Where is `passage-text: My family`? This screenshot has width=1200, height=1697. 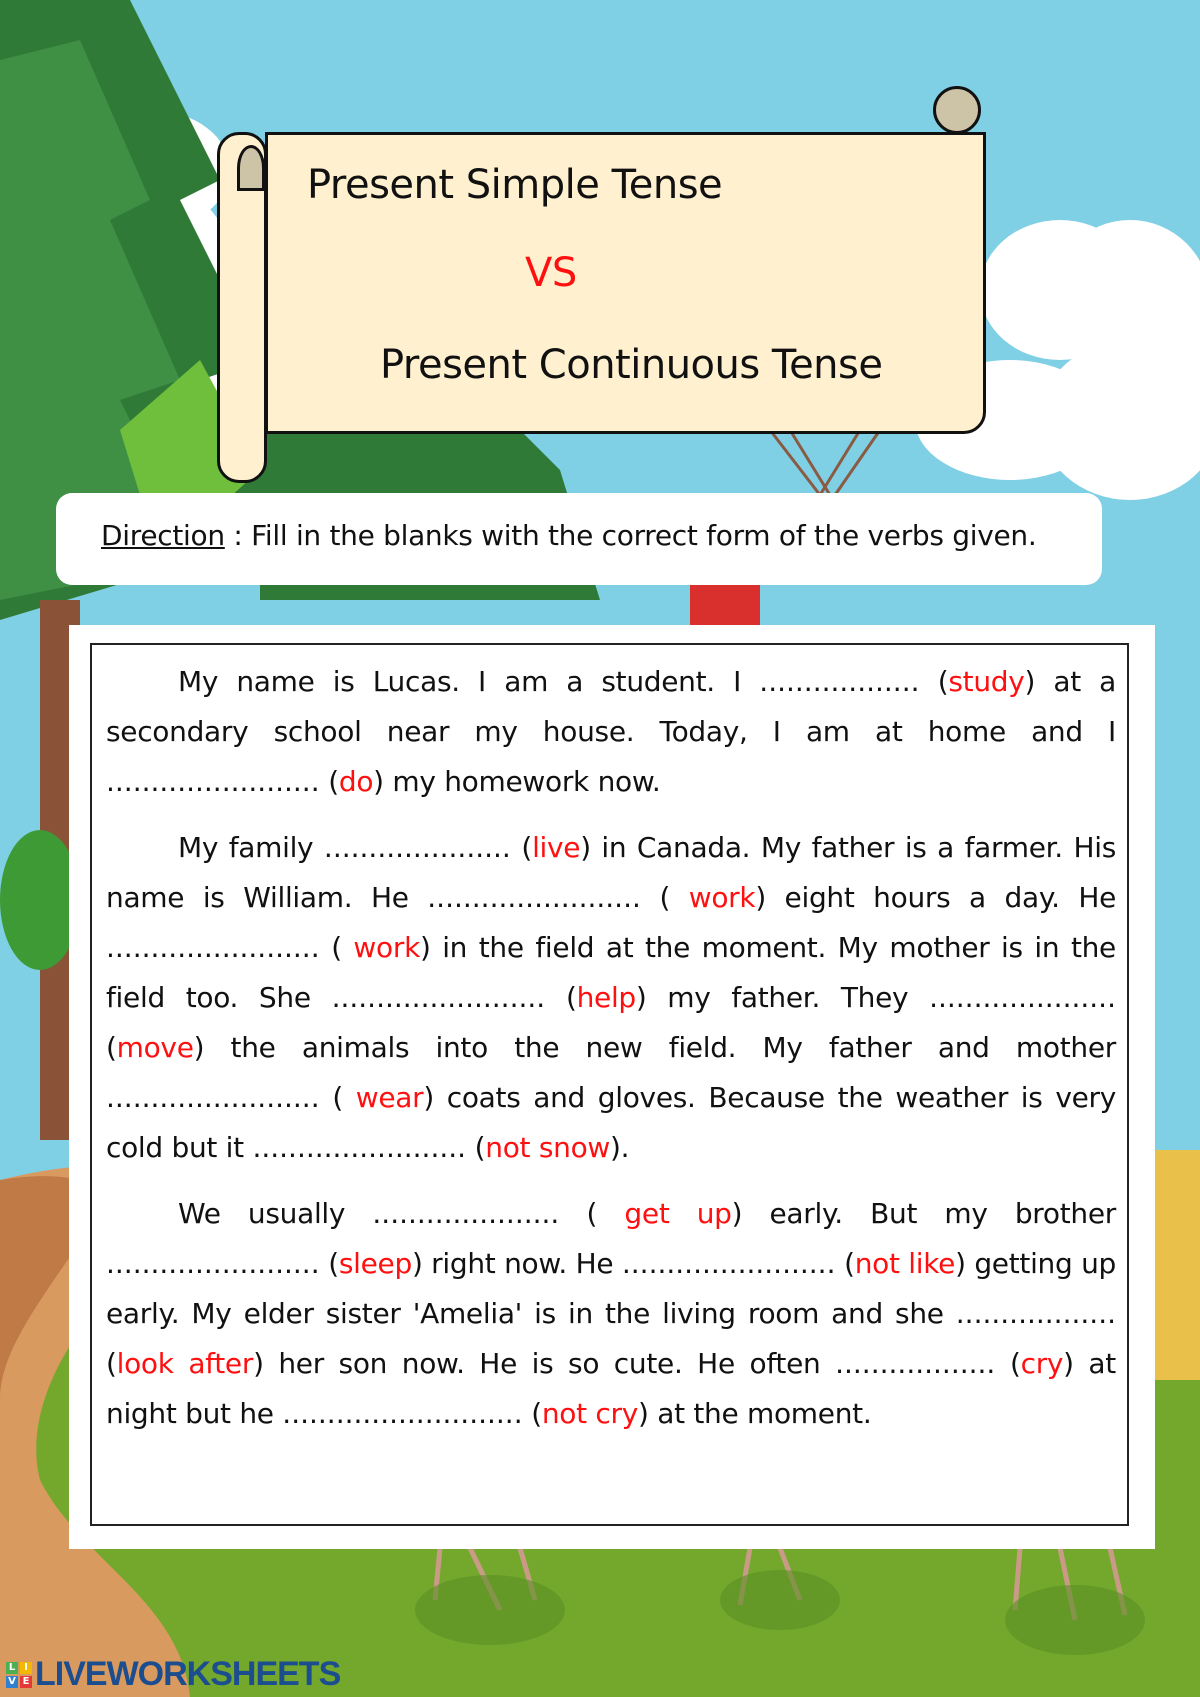 passage-text: My family is located at coordinates (251, 847).